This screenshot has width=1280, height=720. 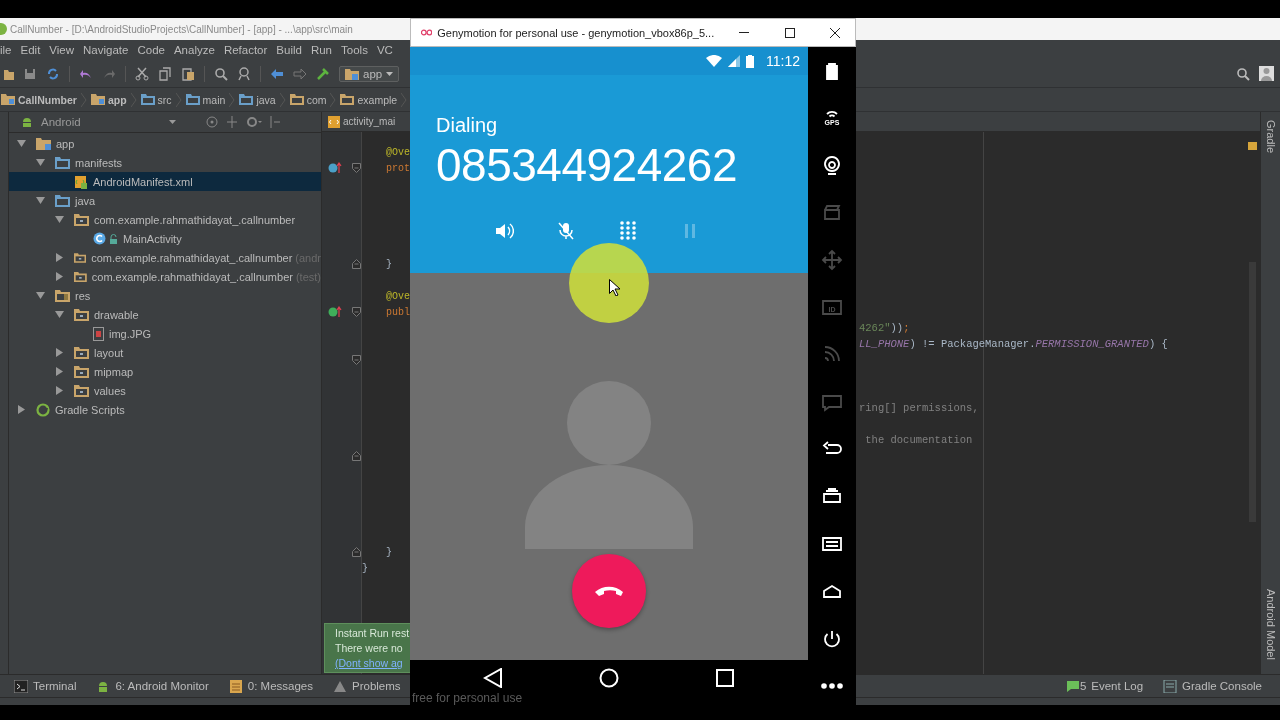 I want to click on event-log-icon, so click(x=1072, y=686).